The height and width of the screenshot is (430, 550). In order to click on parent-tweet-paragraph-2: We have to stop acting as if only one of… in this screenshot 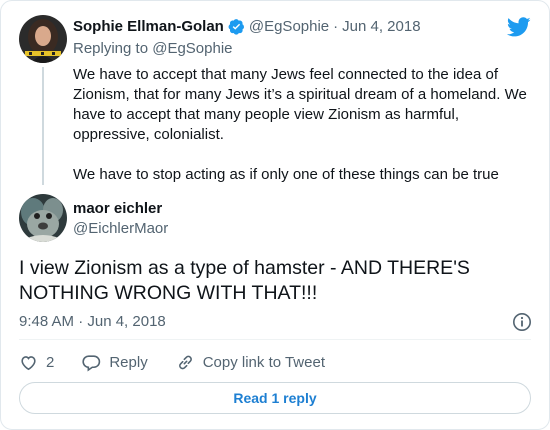, I will do `click(286, 174)`.